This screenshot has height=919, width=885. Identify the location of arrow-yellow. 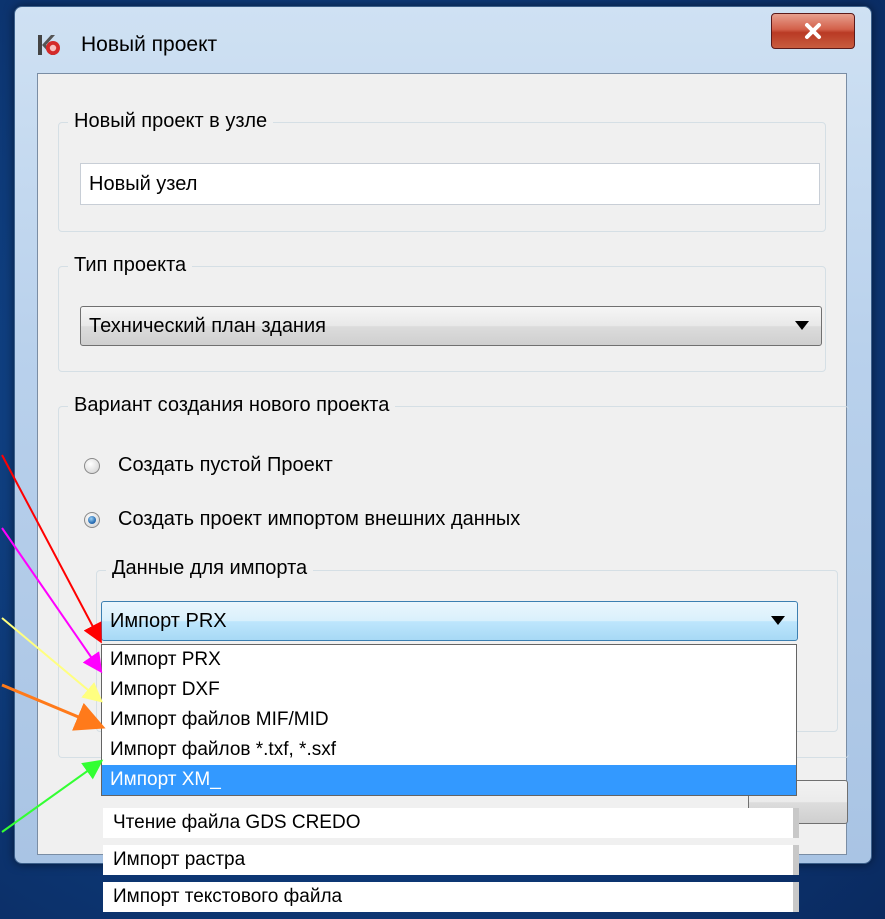
(52, 660).